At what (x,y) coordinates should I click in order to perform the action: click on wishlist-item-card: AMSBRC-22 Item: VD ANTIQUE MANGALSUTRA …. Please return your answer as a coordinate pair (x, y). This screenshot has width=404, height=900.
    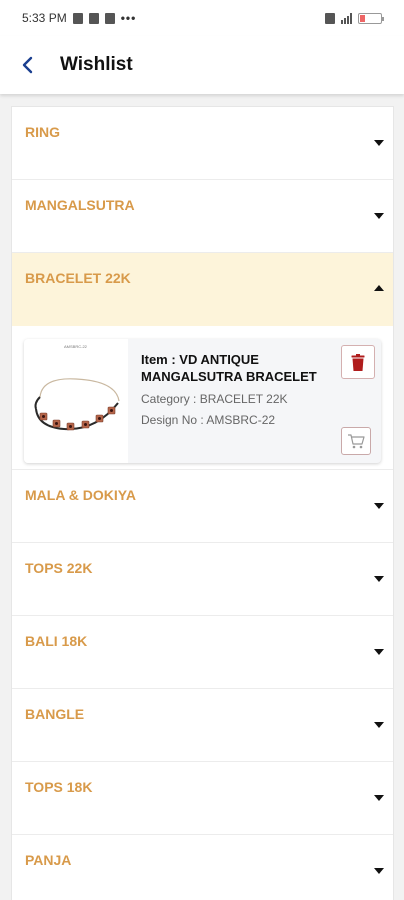
    Looking at the image, I should click on (202, 401).